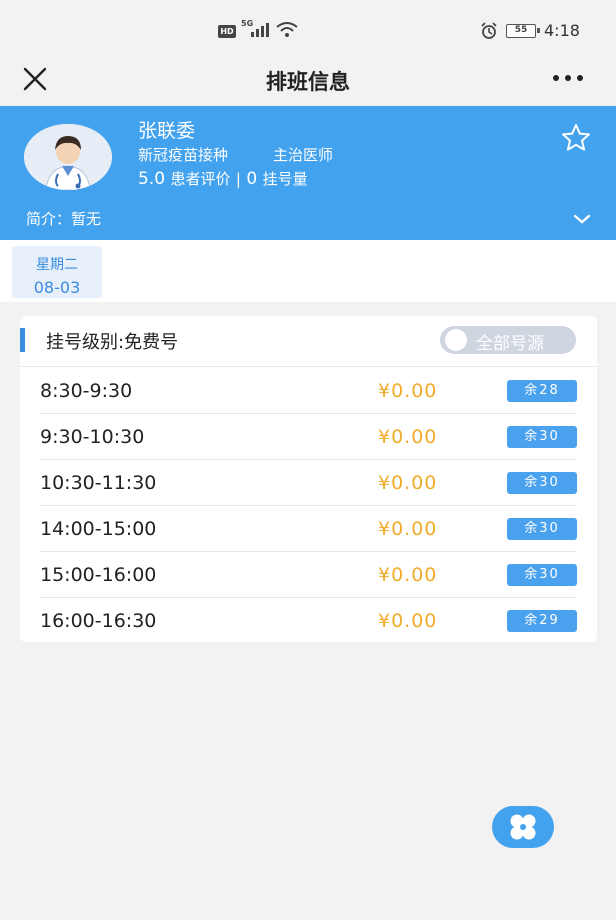 The image size is (616, 920). I want to click on status-bar: HD 5G 55 4:18, so click(308, 29).